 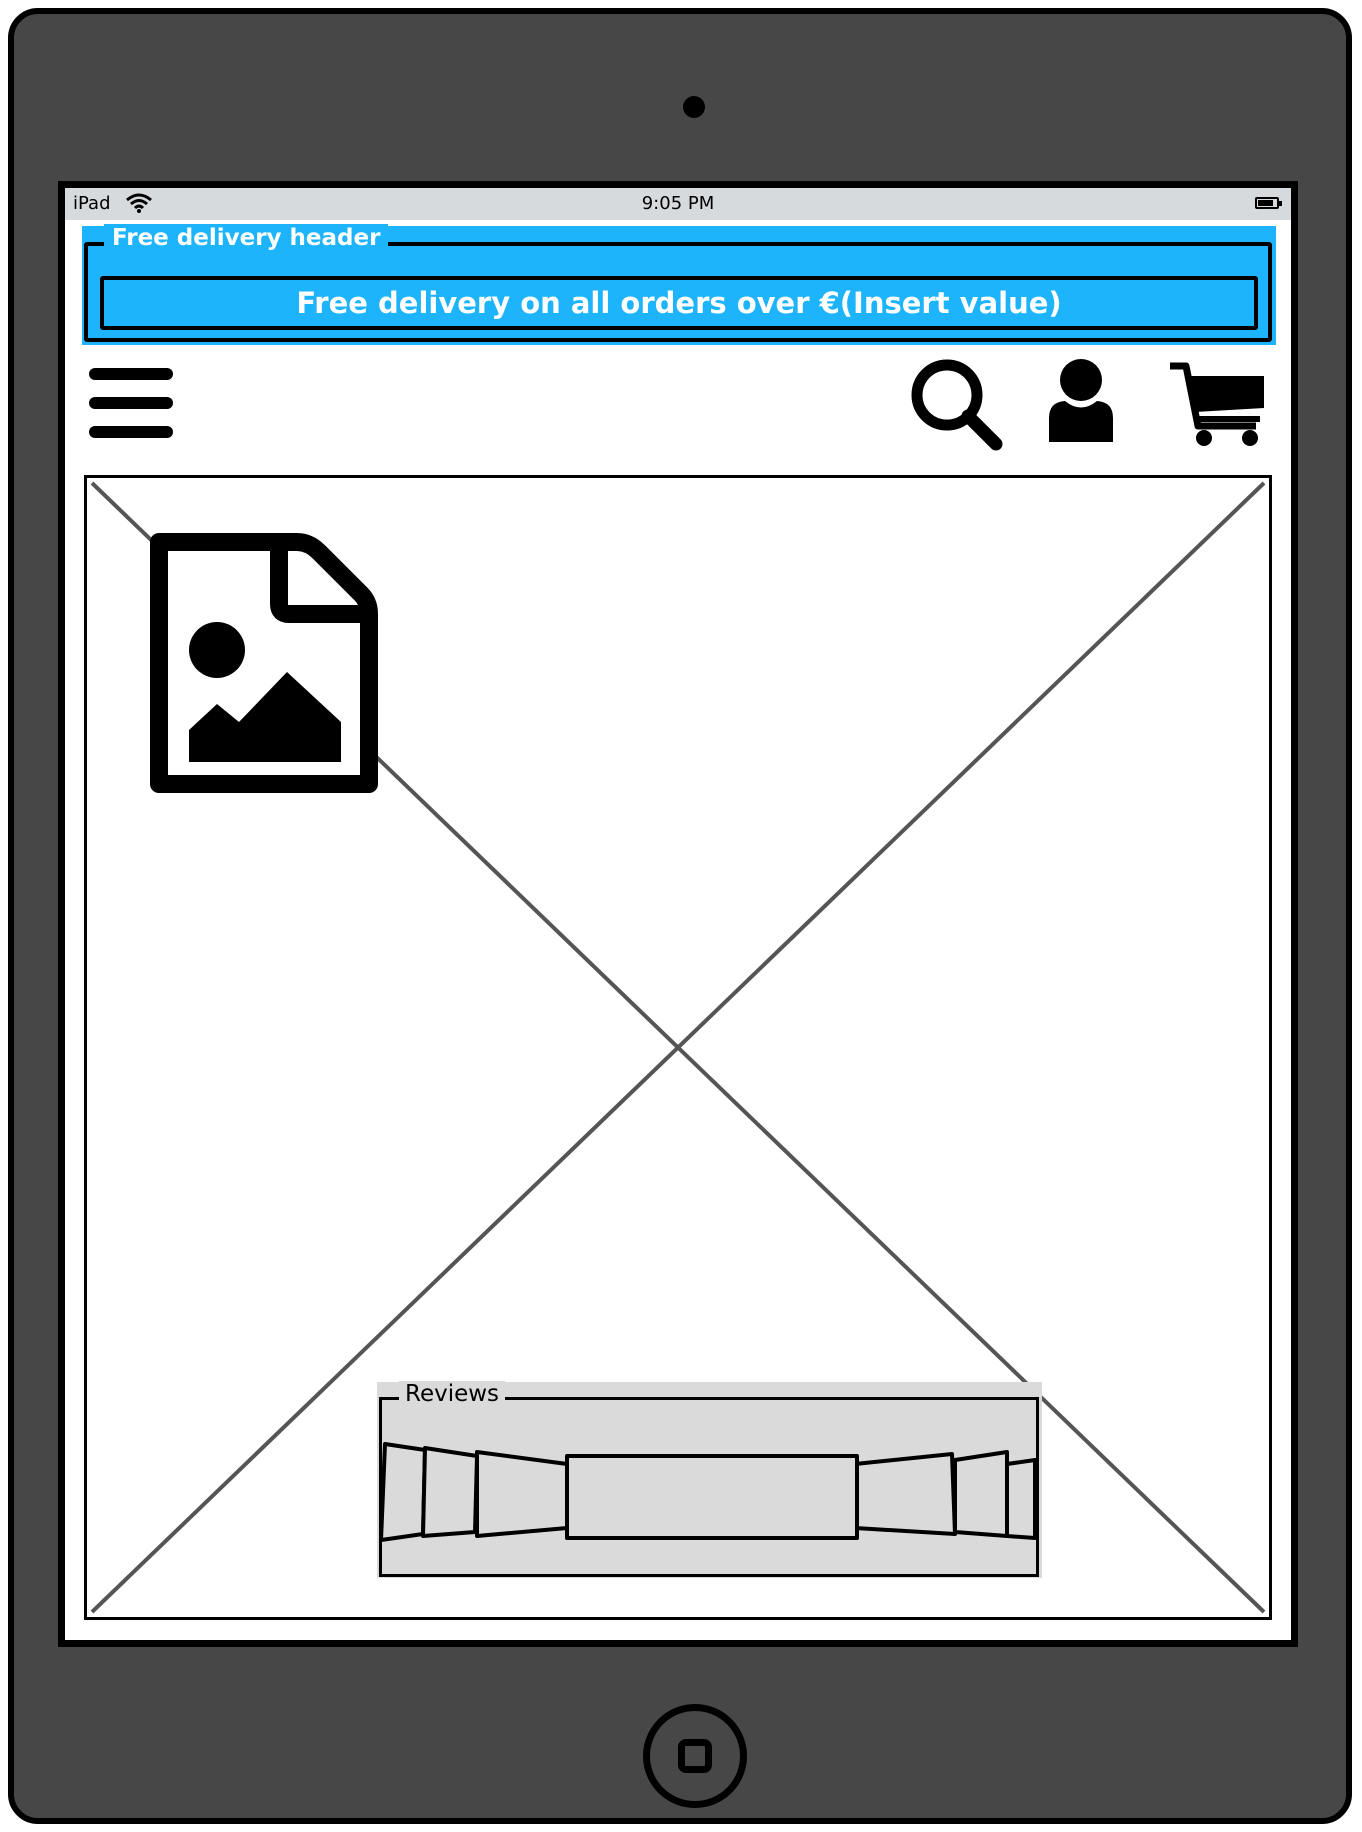 I want to click on status-time: 9:05 PM, so click(x=678, y=203).